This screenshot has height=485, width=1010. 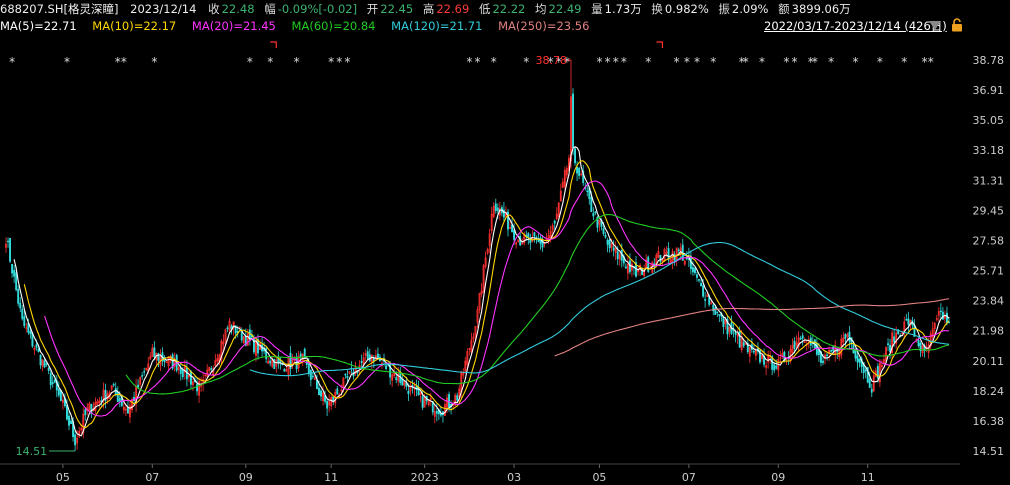 I want to click on dropdown-arrow-icon, so click(x=935, y=25).